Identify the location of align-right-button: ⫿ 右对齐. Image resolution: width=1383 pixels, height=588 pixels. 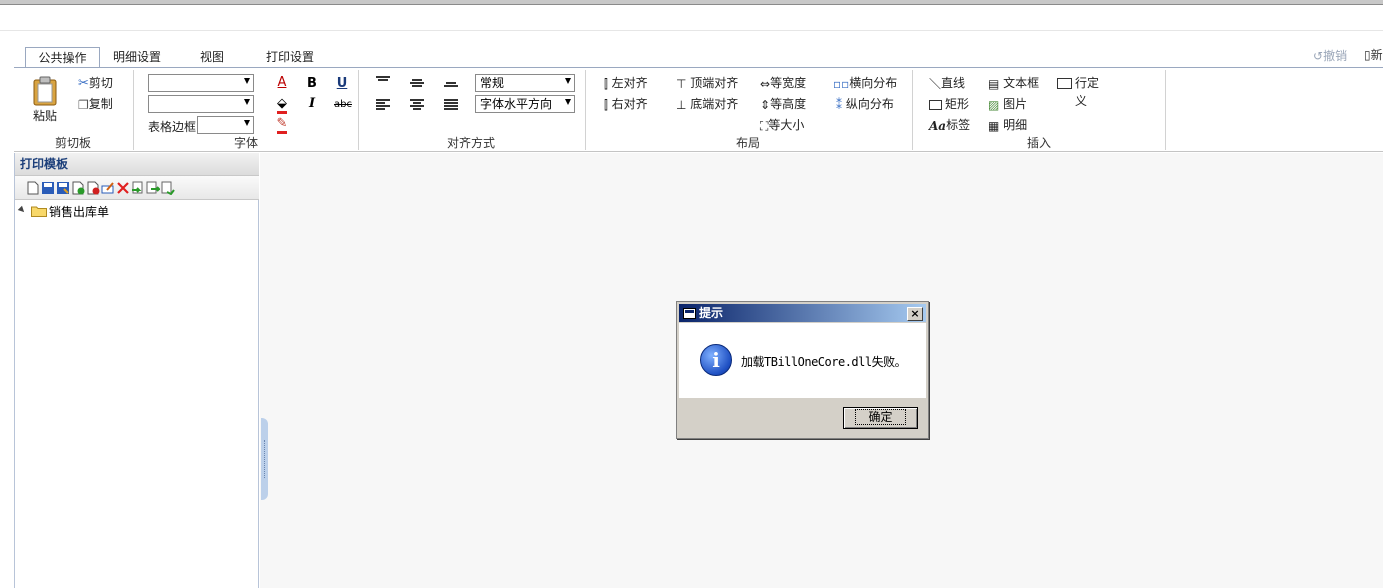
(626, 104).